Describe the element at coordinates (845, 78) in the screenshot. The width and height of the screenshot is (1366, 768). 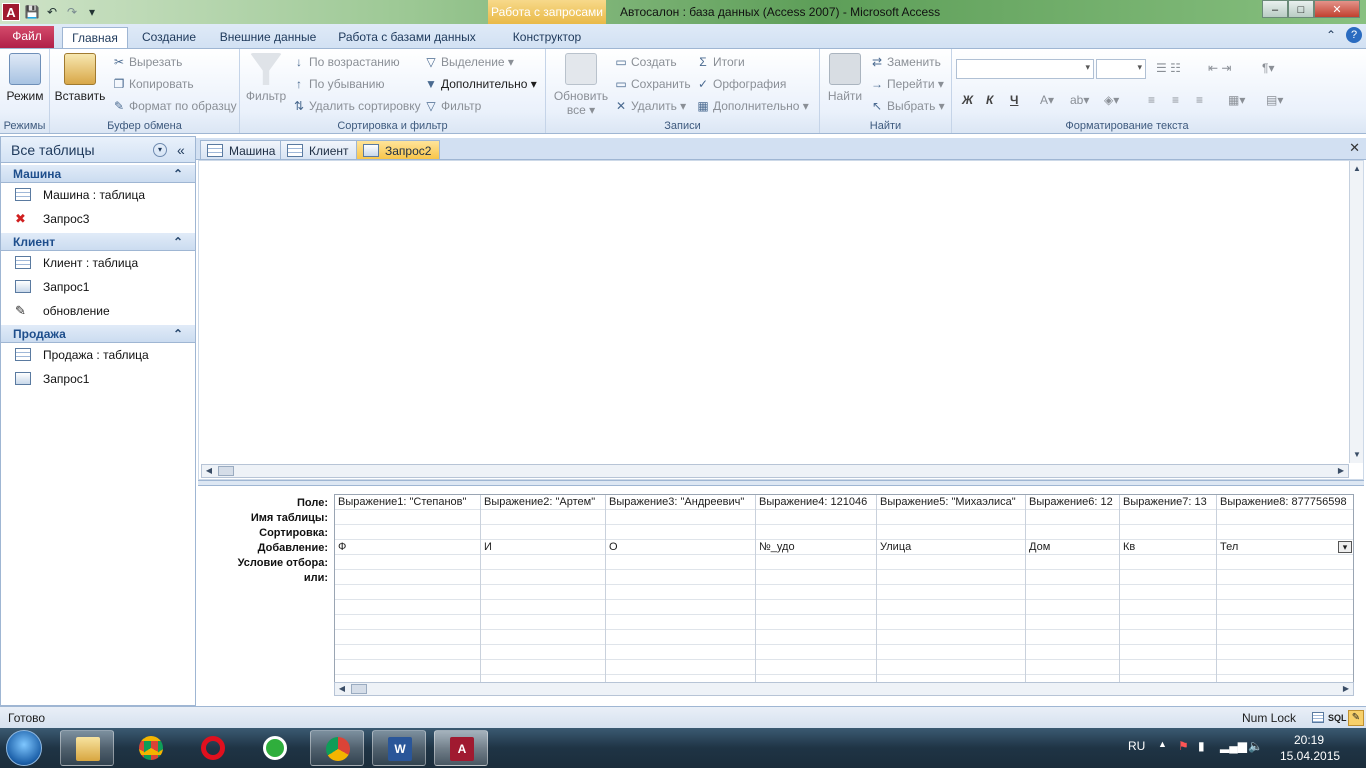
I see `find-button: Найти` at that location.